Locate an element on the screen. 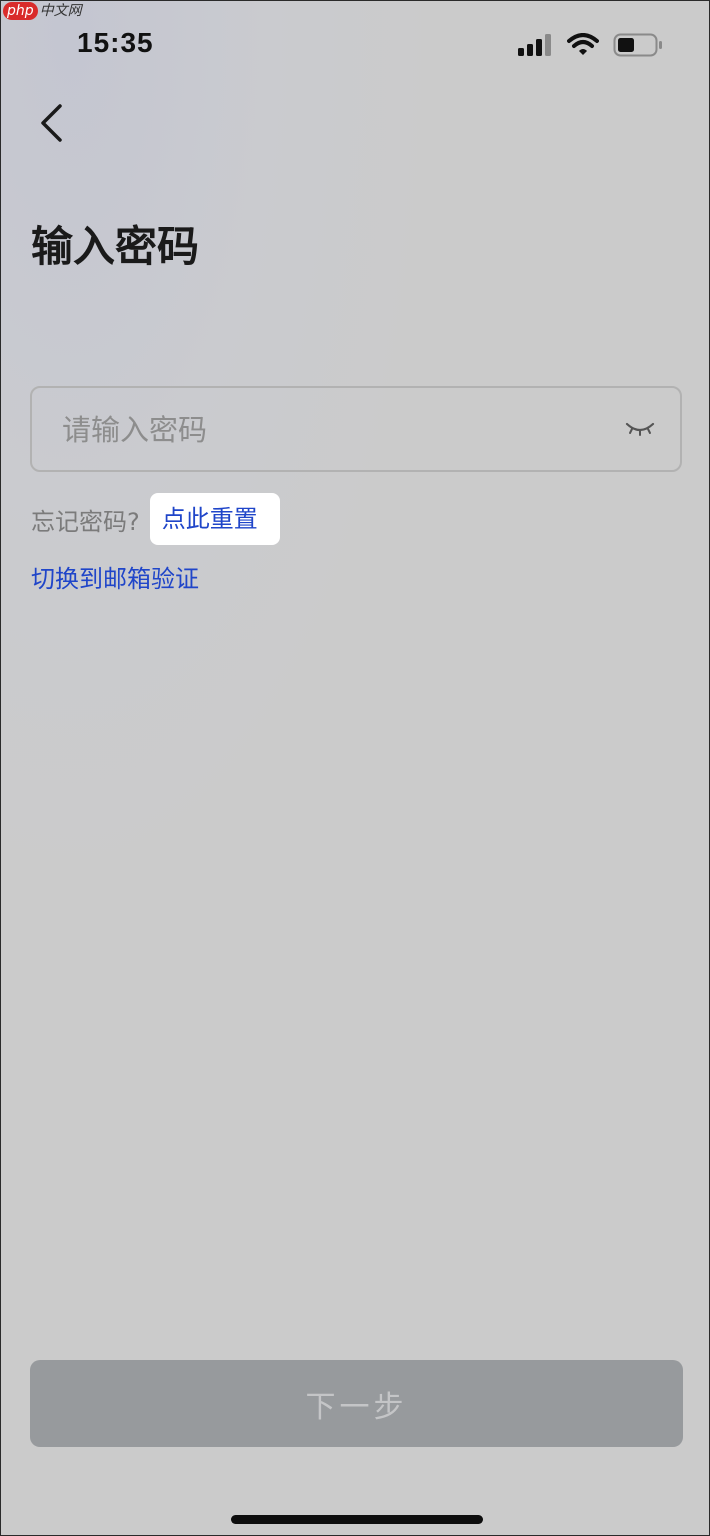  next-button: 下一步 is located at coordinates (356, 1403).